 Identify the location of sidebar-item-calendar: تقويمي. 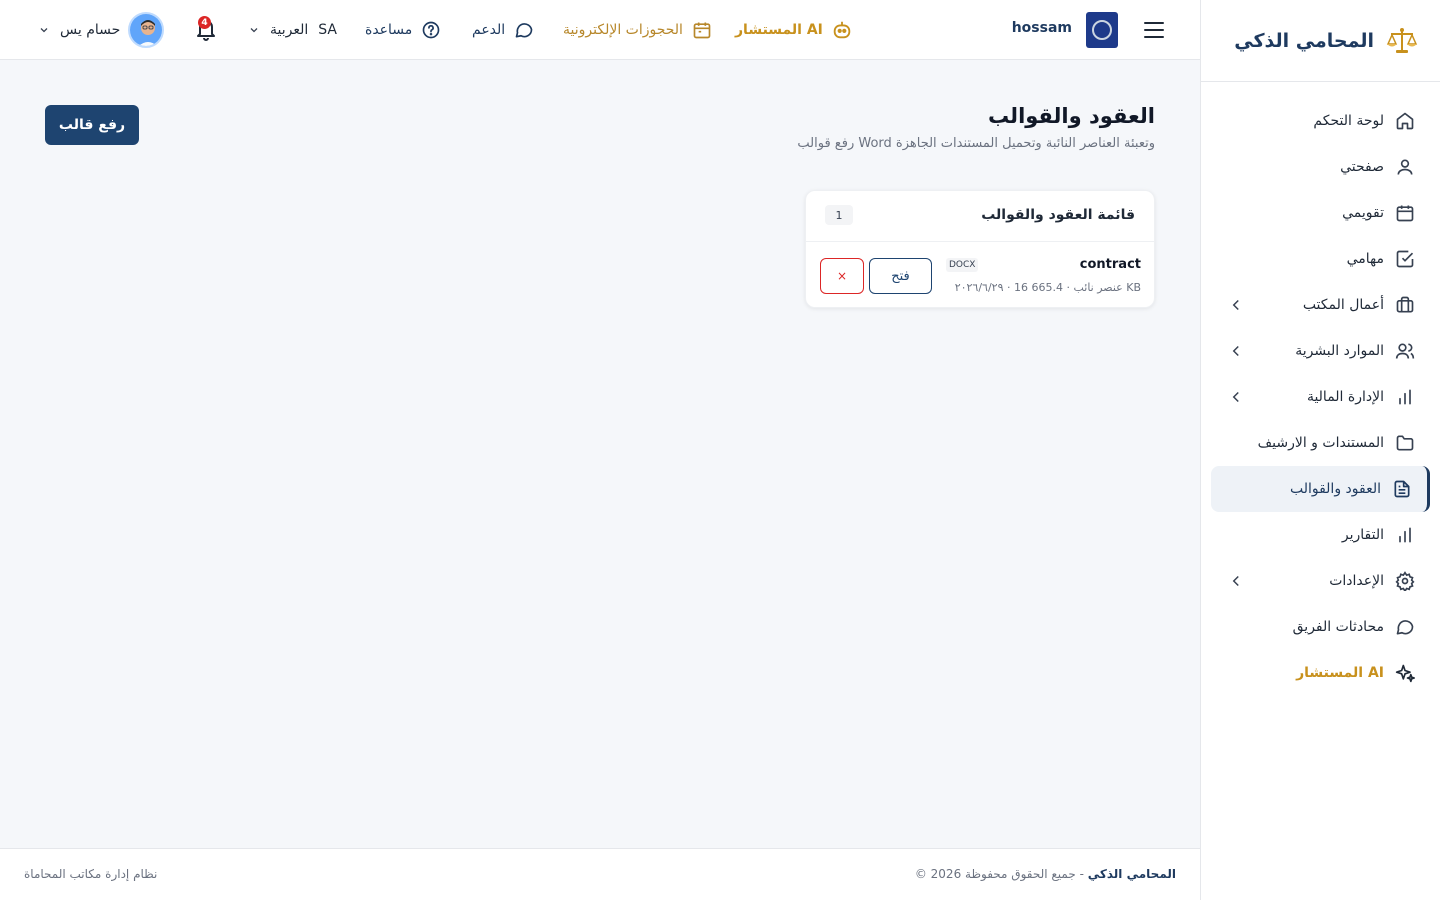
(1320, 213).